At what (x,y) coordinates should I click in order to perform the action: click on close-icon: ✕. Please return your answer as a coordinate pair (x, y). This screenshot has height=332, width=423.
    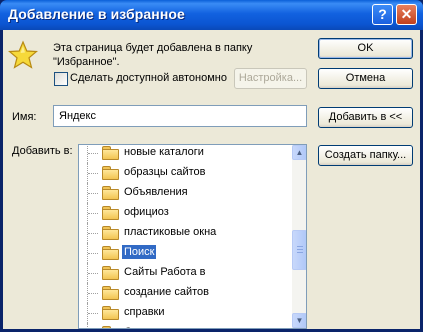
    Looking at the image, I should click on (406, 14).